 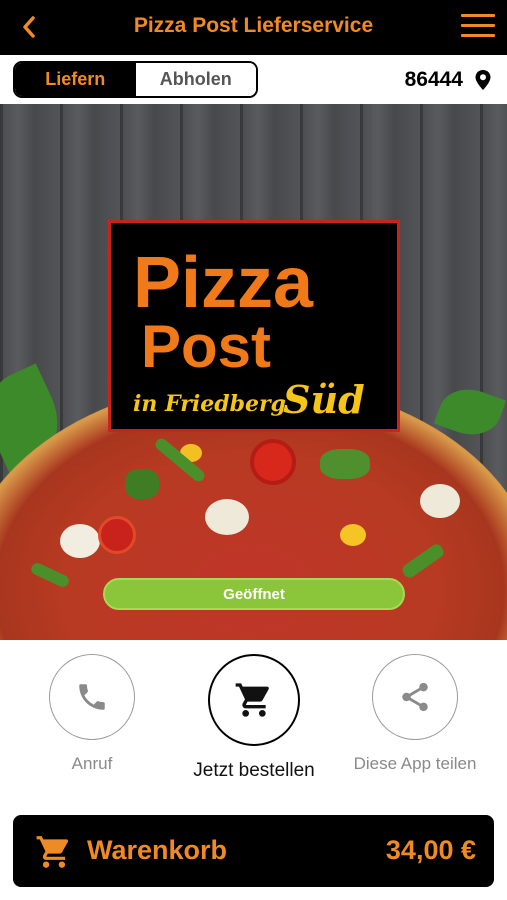 I want to click on cart-label: Warenkorb, so click(x=157, y=850).